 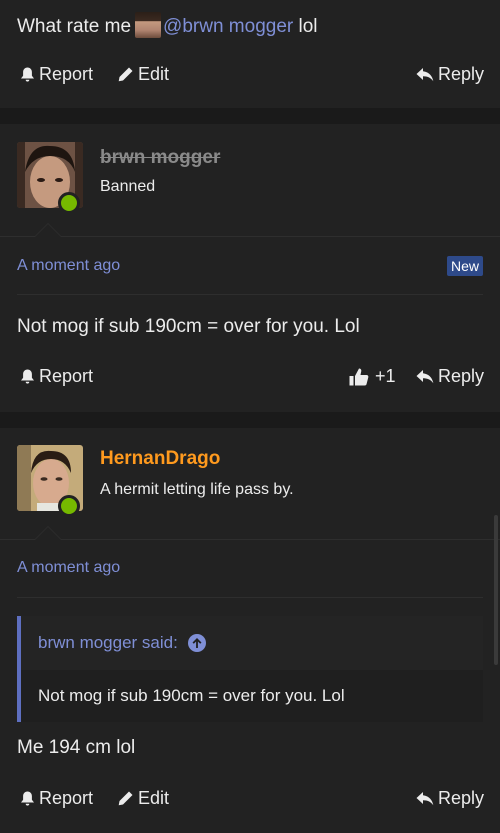 What do you see at coordinates (372, 376) in the screenshot?
I see `like-button: +1` at bounding box center [372, 376].